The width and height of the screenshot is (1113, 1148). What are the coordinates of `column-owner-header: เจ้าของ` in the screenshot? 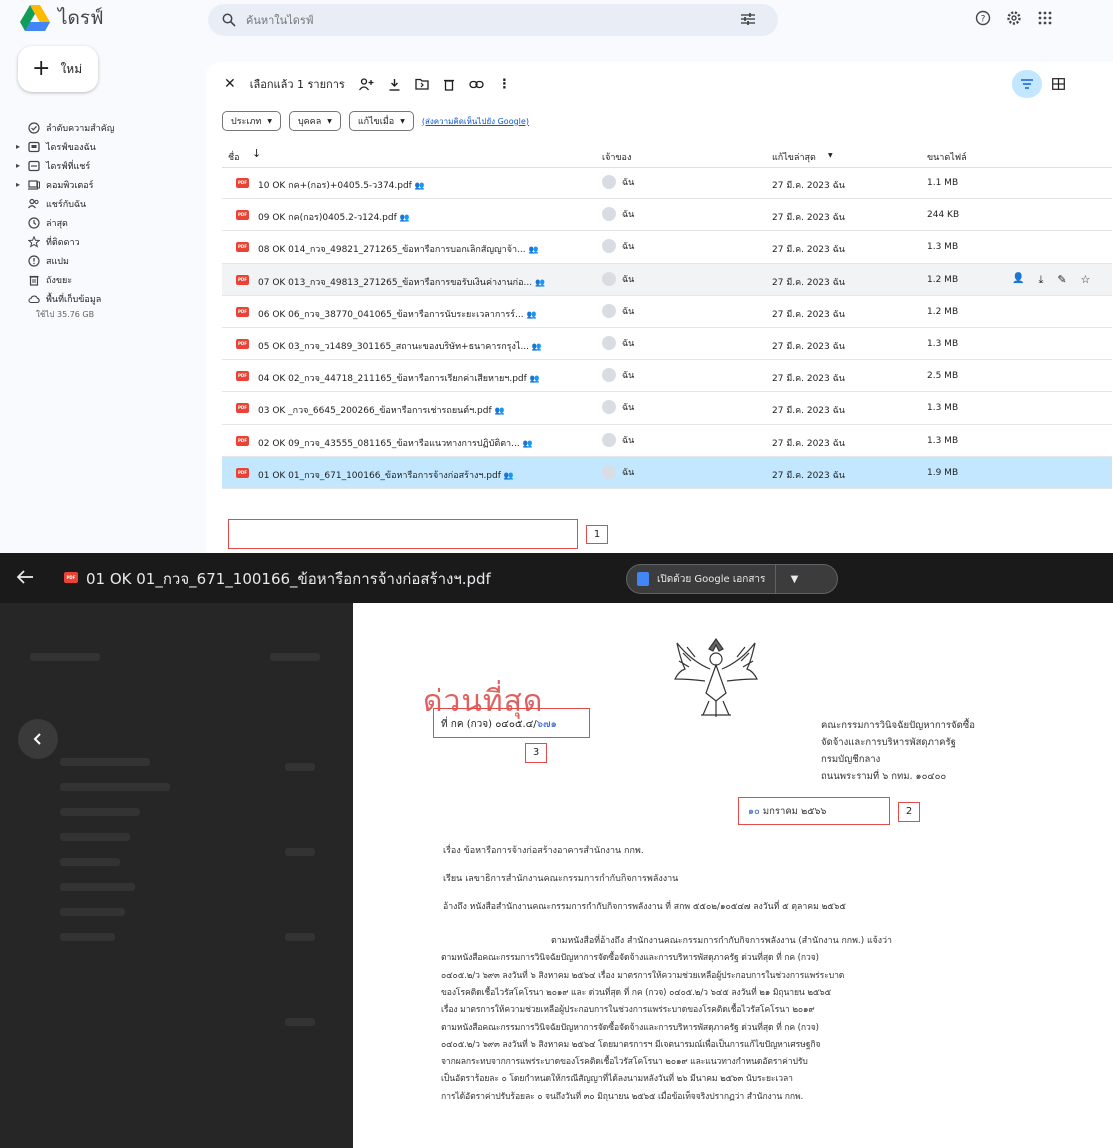 It's located at (616, 157).